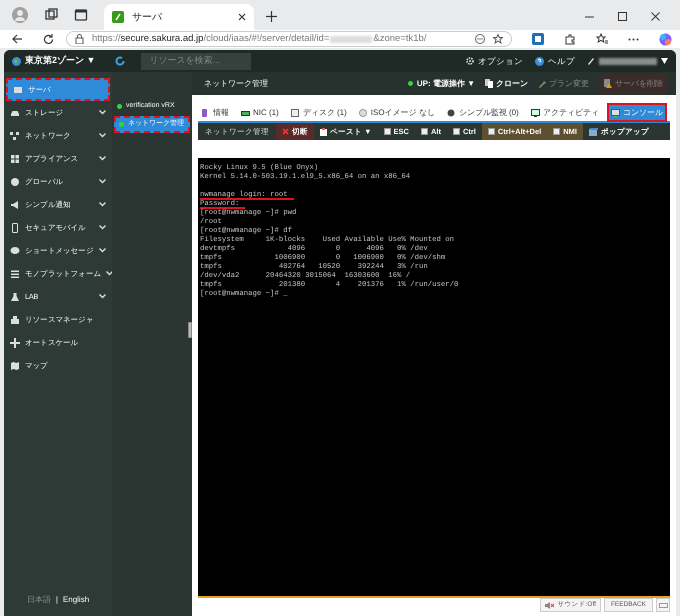  Describe the element at coordinates (81, 15) in the screenshot. I see `tab-layout-icon` at that location.